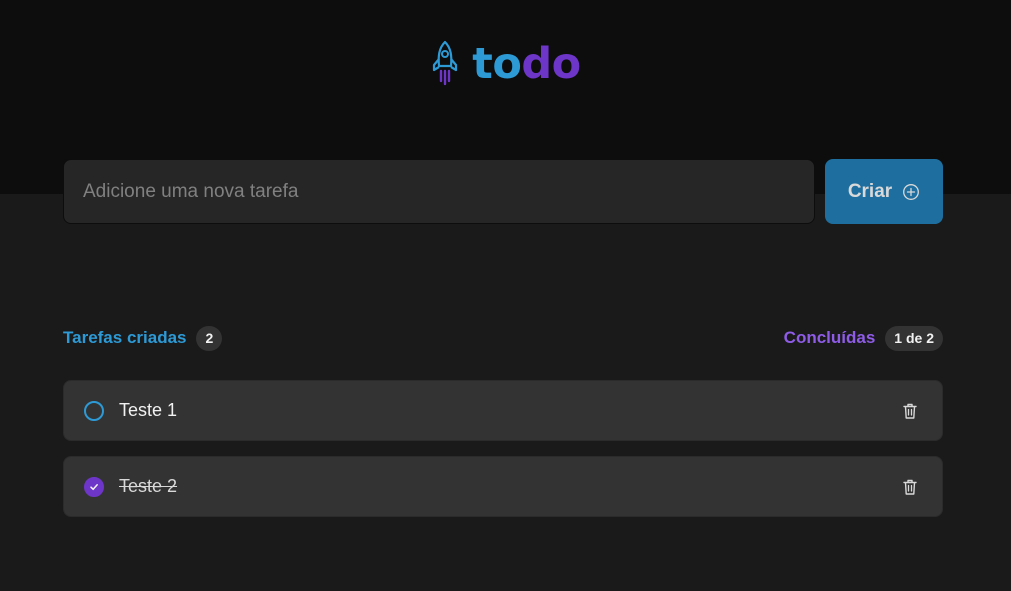 Image resolution: width=1011 pixels, height=591 pixels. I want to click on app-logo: todo, so click(505, 64).